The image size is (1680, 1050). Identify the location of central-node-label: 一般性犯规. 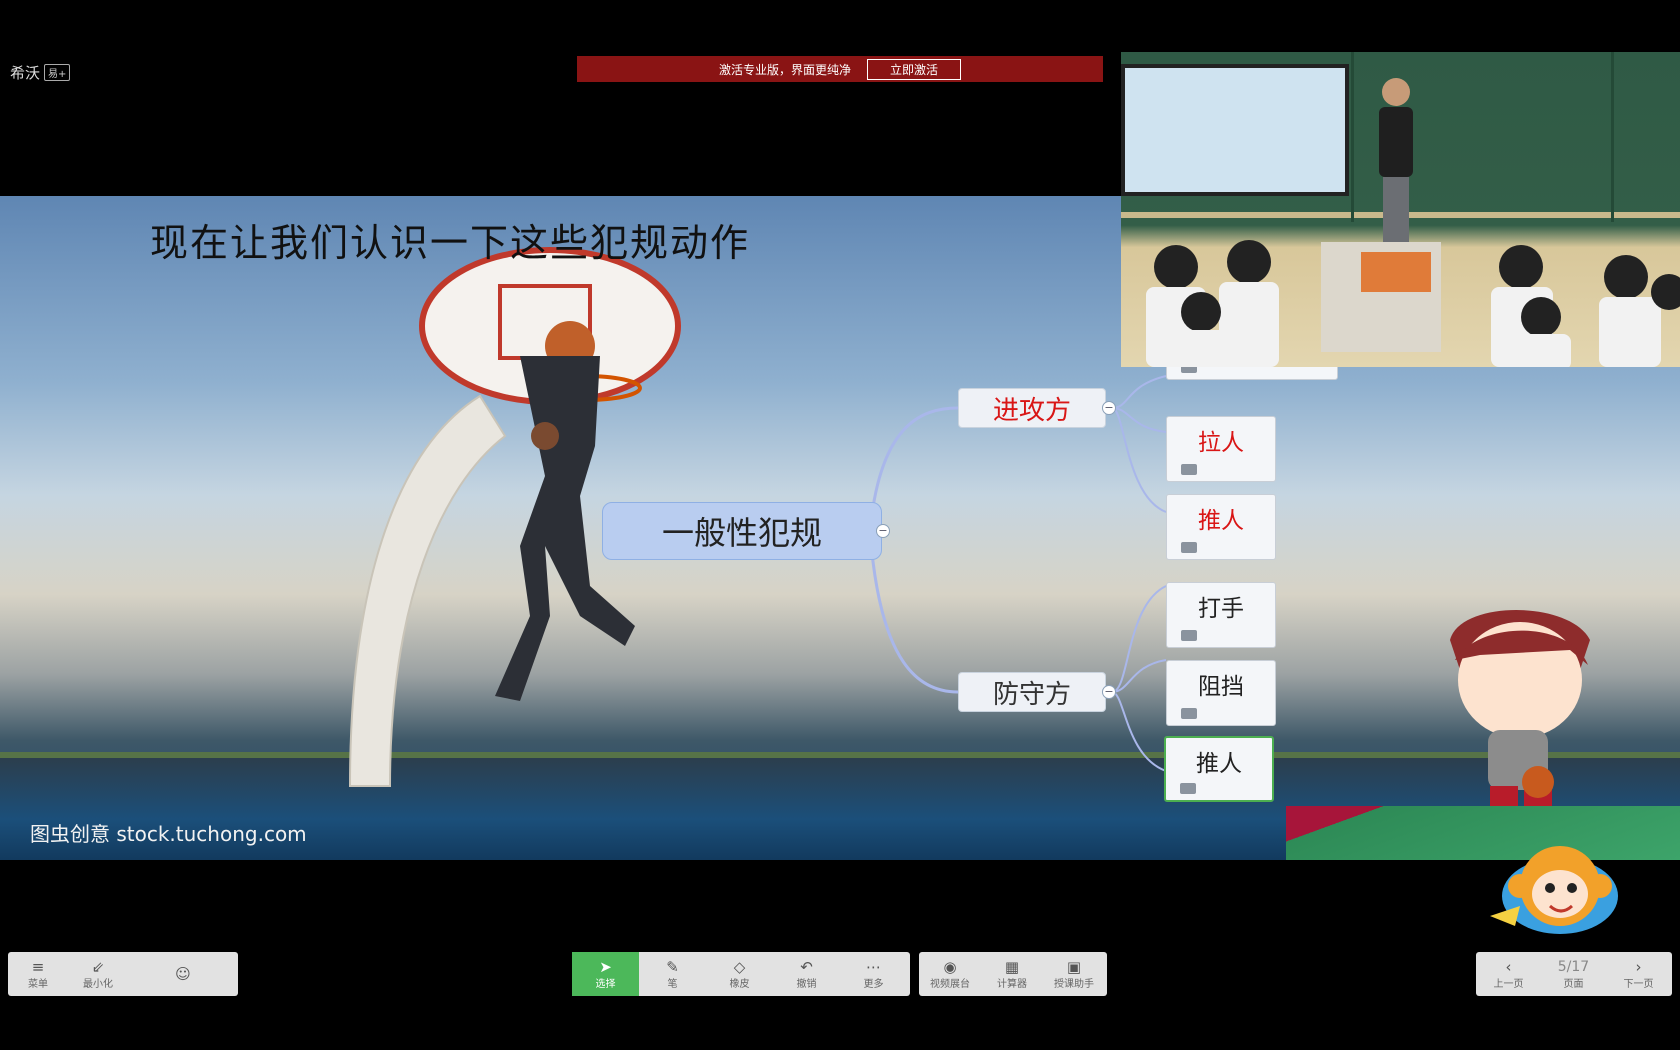
(741, 533).